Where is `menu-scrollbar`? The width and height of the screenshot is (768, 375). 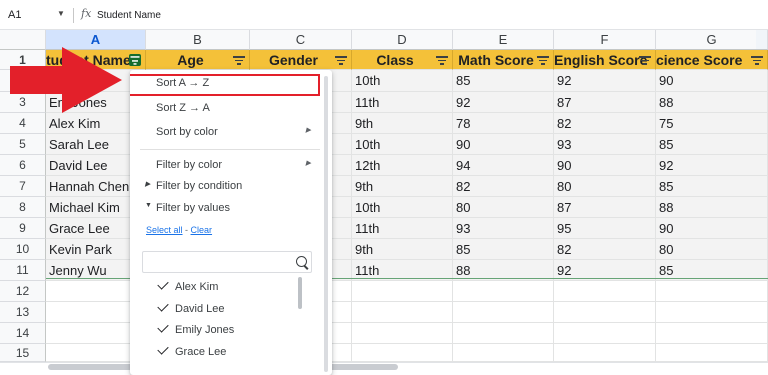
menu-scrollbar is located at coordinates (326, 224).